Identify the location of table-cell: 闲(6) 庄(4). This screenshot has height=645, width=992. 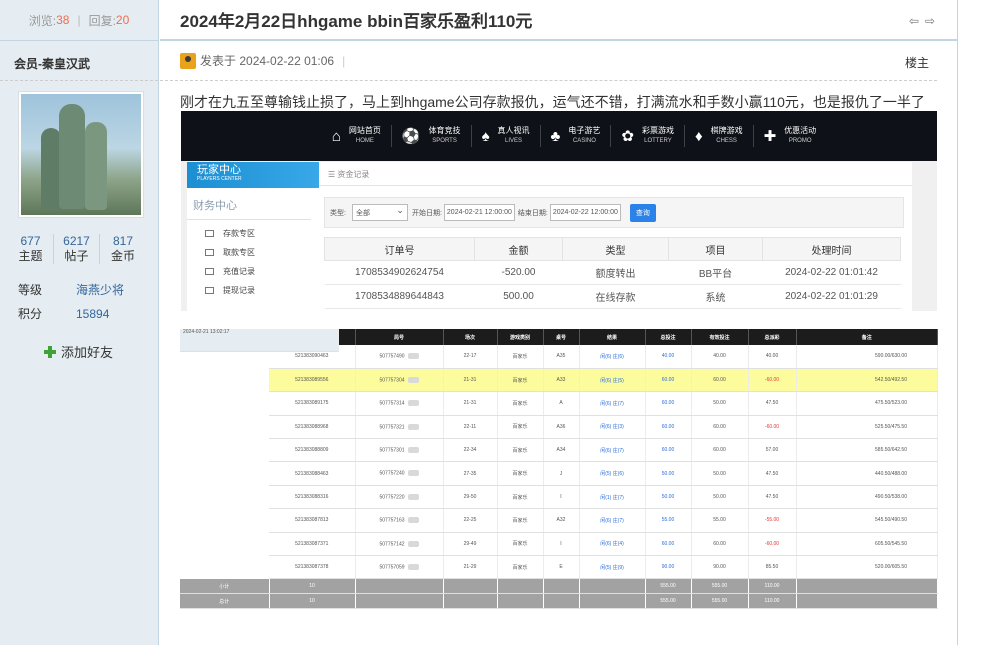
(612, 544).